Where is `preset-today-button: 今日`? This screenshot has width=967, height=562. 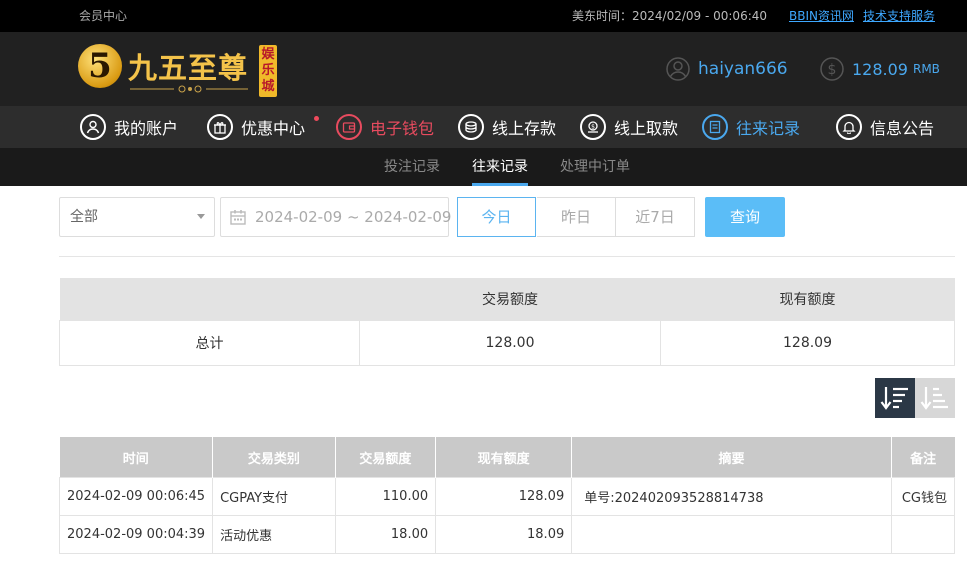
preset-today-button: 今日 is located at coordinates (496, 217).